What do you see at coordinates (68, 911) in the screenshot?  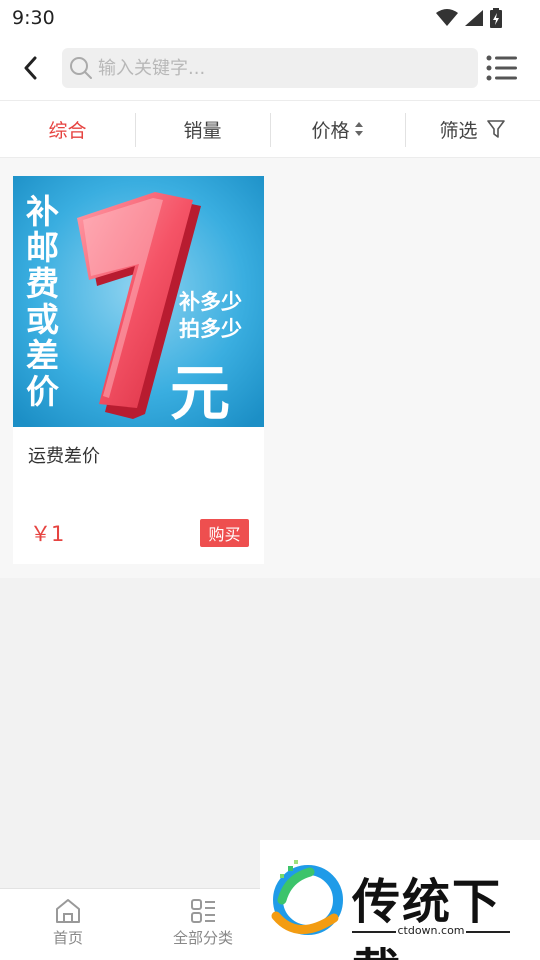 I see `home-icon` at bounding box center [68, 911].